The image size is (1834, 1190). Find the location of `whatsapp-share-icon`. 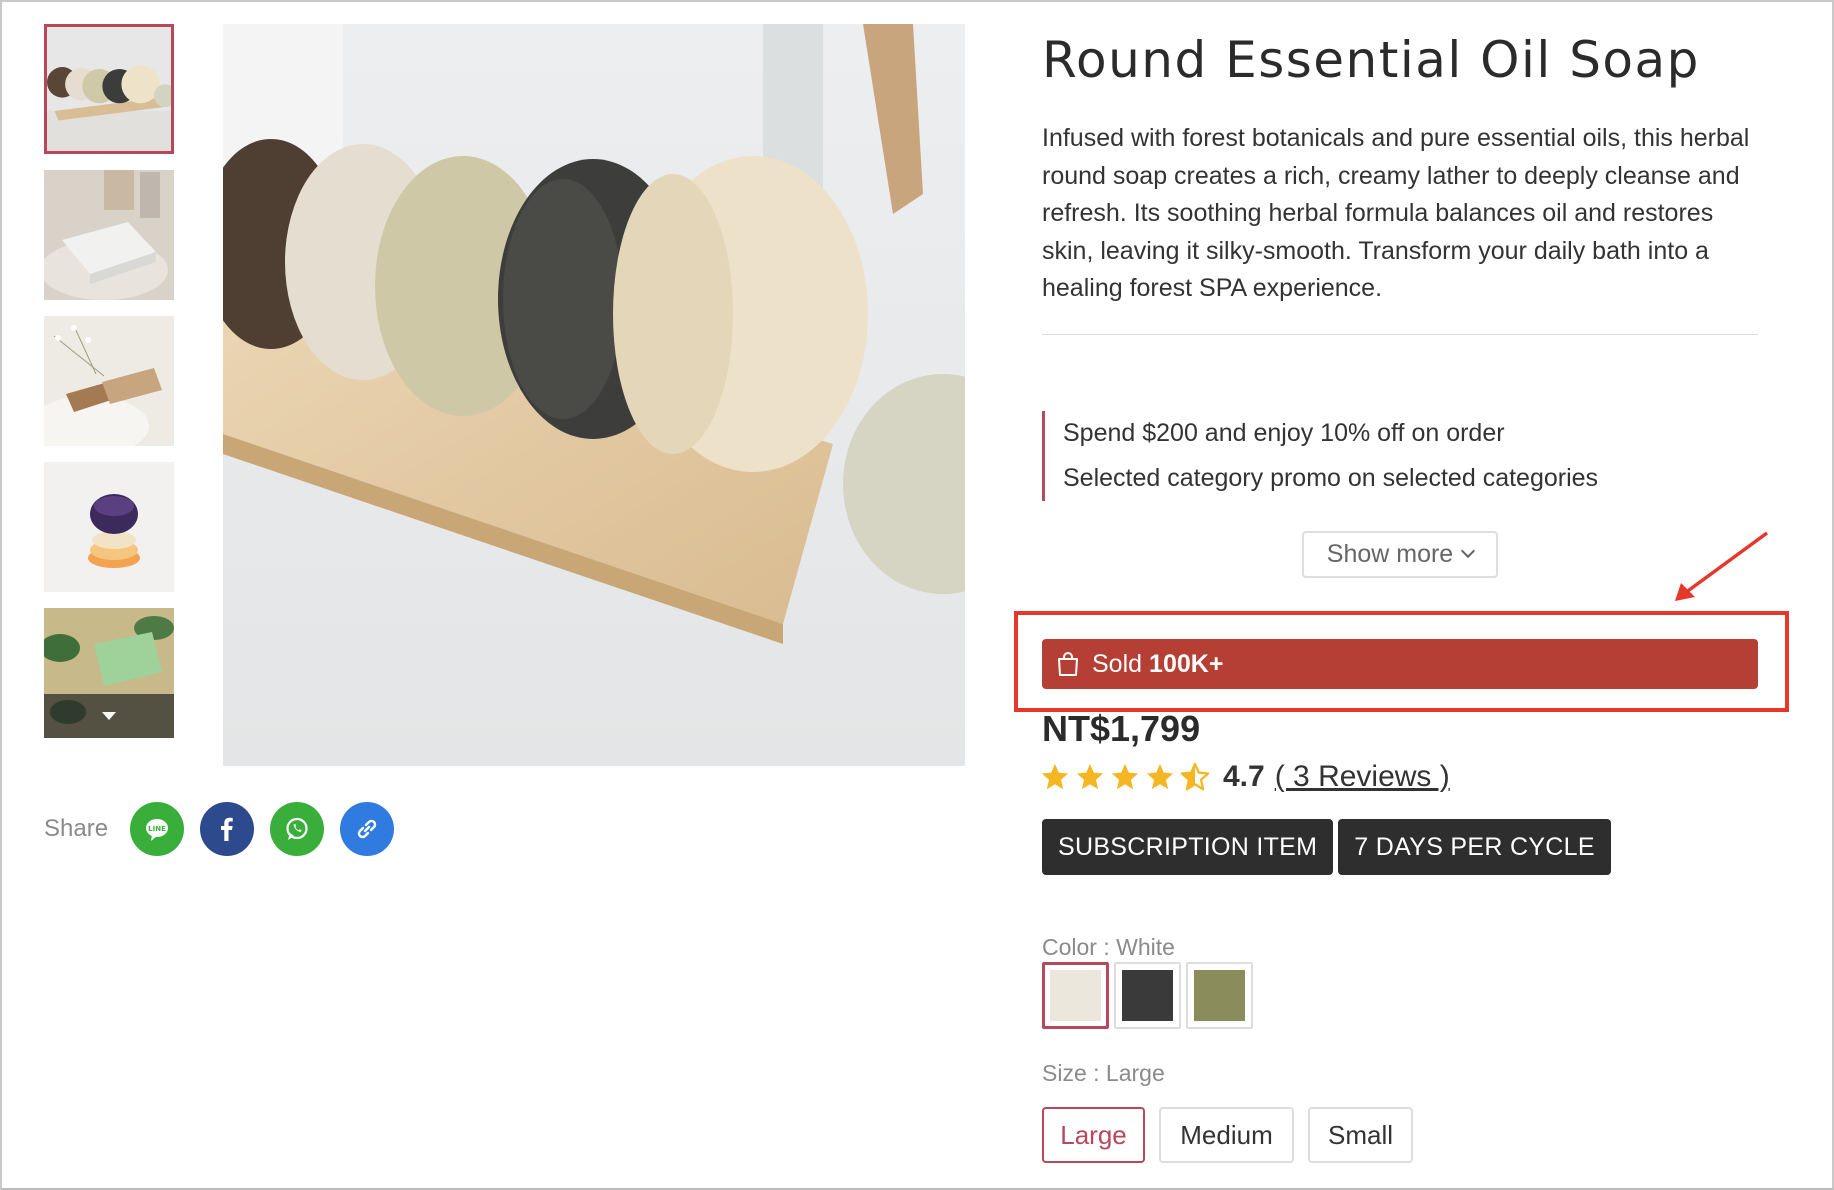

whatsapp-share-icon is located at coordinates (297, 828).